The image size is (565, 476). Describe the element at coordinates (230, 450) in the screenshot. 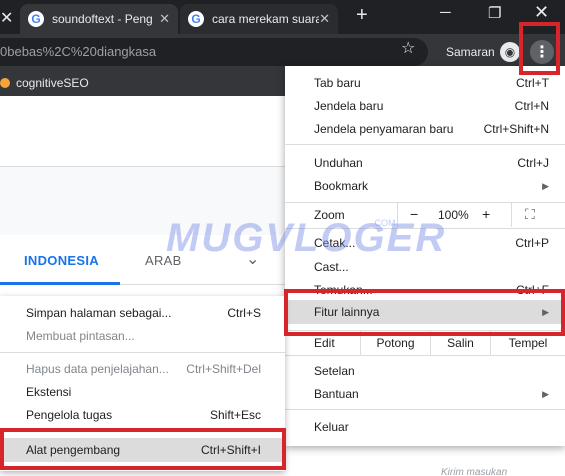

I see `menu-shortcut: Ctrl+Shift+I` at that location.